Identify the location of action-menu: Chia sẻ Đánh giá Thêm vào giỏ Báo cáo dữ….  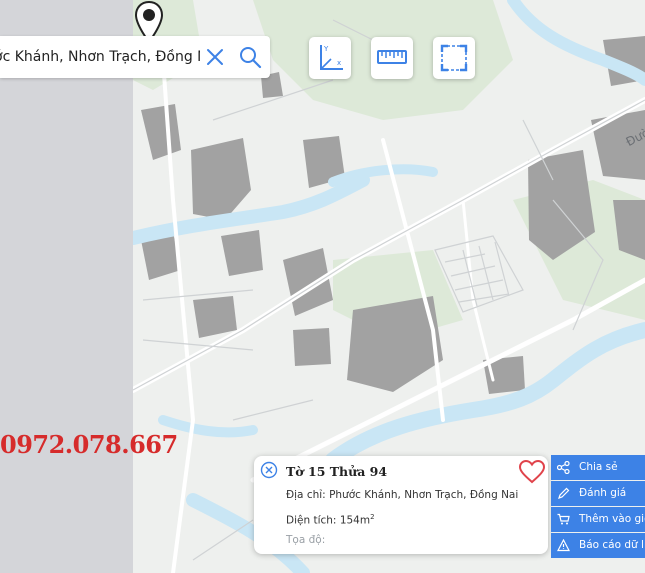
(598, 507).